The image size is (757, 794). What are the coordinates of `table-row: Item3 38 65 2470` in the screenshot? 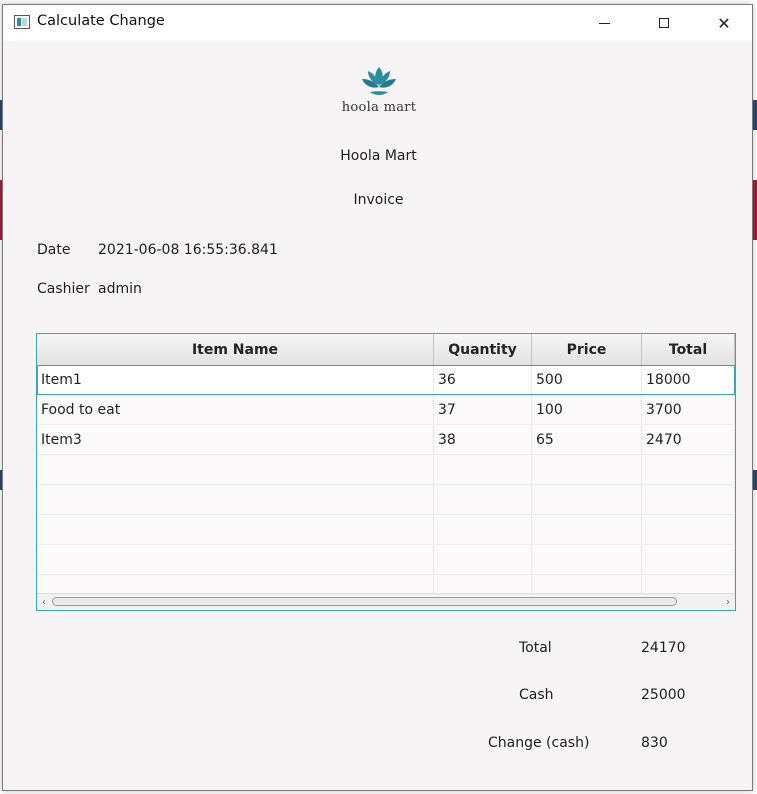 It's located at (386, 440).